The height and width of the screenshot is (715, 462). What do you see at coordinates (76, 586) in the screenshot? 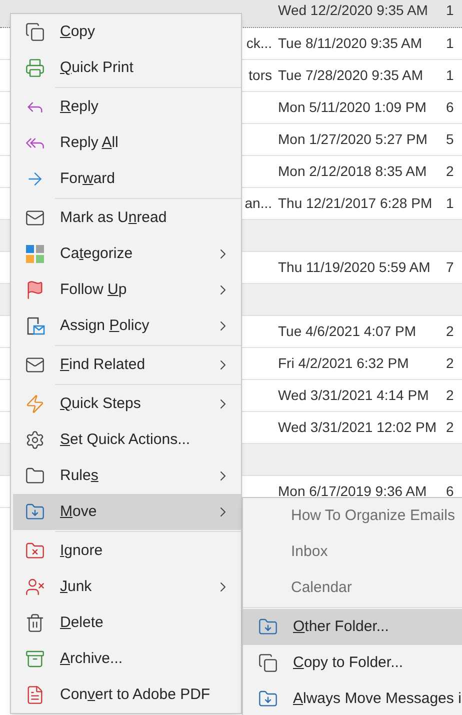
I see `menu-item-label: Junk` at bounding box center [76, 586].